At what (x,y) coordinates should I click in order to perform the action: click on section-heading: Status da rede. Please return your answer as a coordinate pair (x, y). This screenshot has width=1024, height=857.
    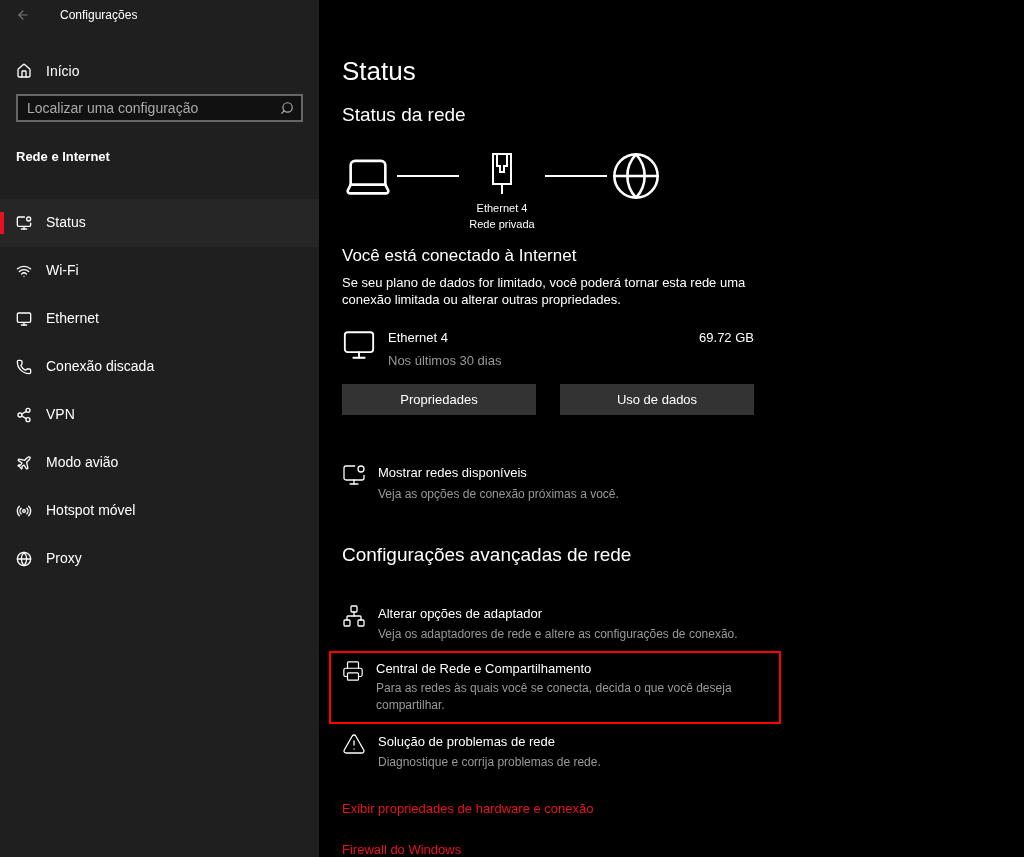
    Looking at the image, I should click on (404, 115).